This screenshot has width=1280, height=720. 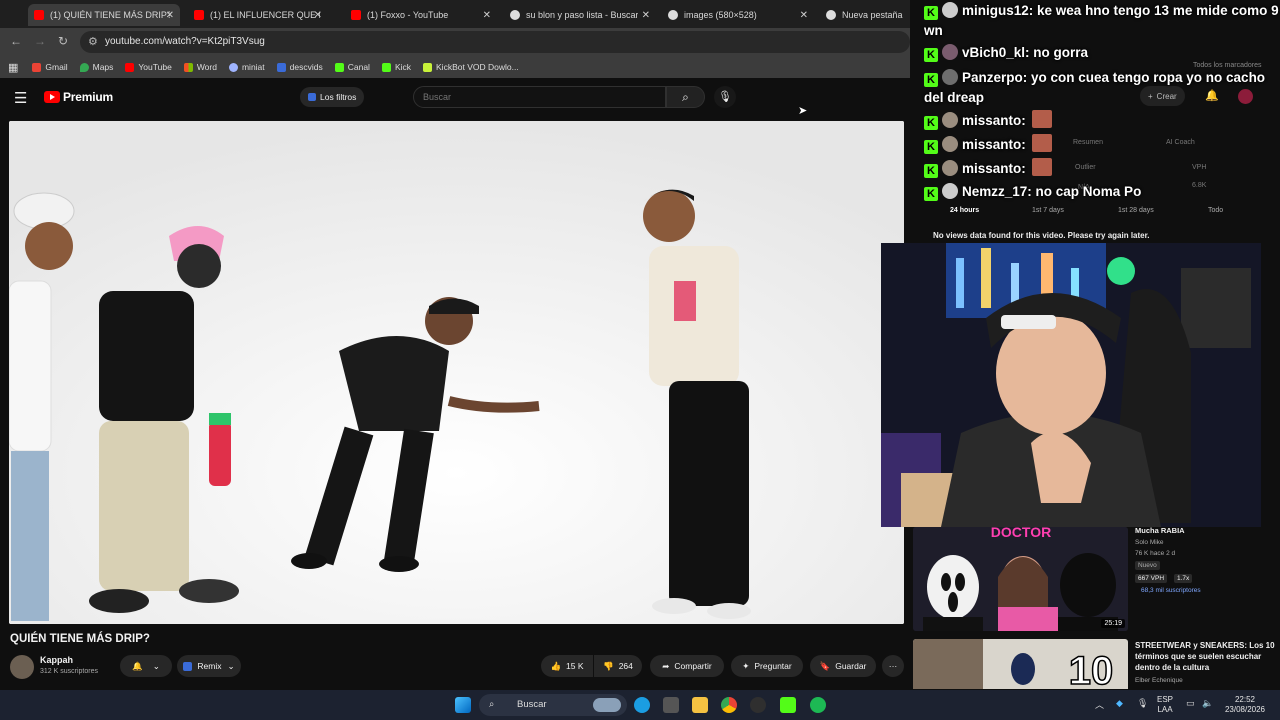 I want to click on tab-6: Nueva pestaña, so click(x=864, y=15).